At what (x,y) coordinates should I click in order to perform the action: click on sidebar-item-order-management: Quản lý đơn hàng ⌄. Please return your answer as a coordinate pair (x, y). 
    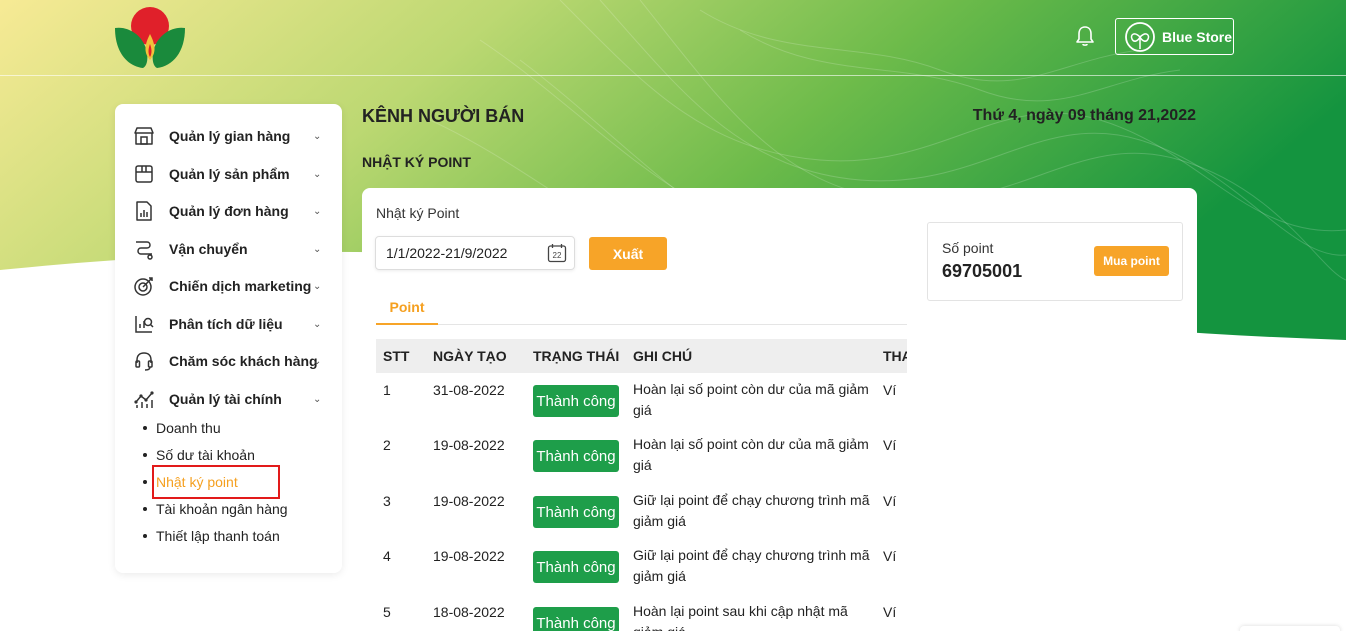
    Looking at the image, I should click on (228, 211).